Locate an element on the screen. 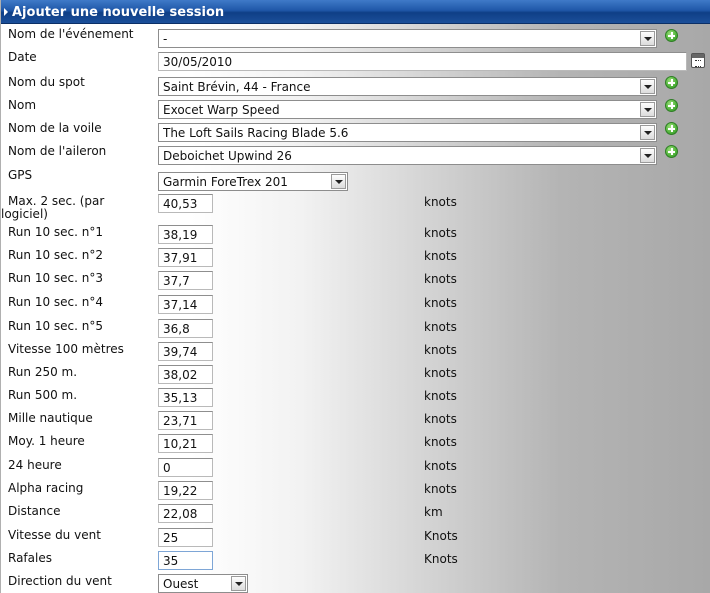  distance-value: 22,08 is located at coordinates (180, 514).